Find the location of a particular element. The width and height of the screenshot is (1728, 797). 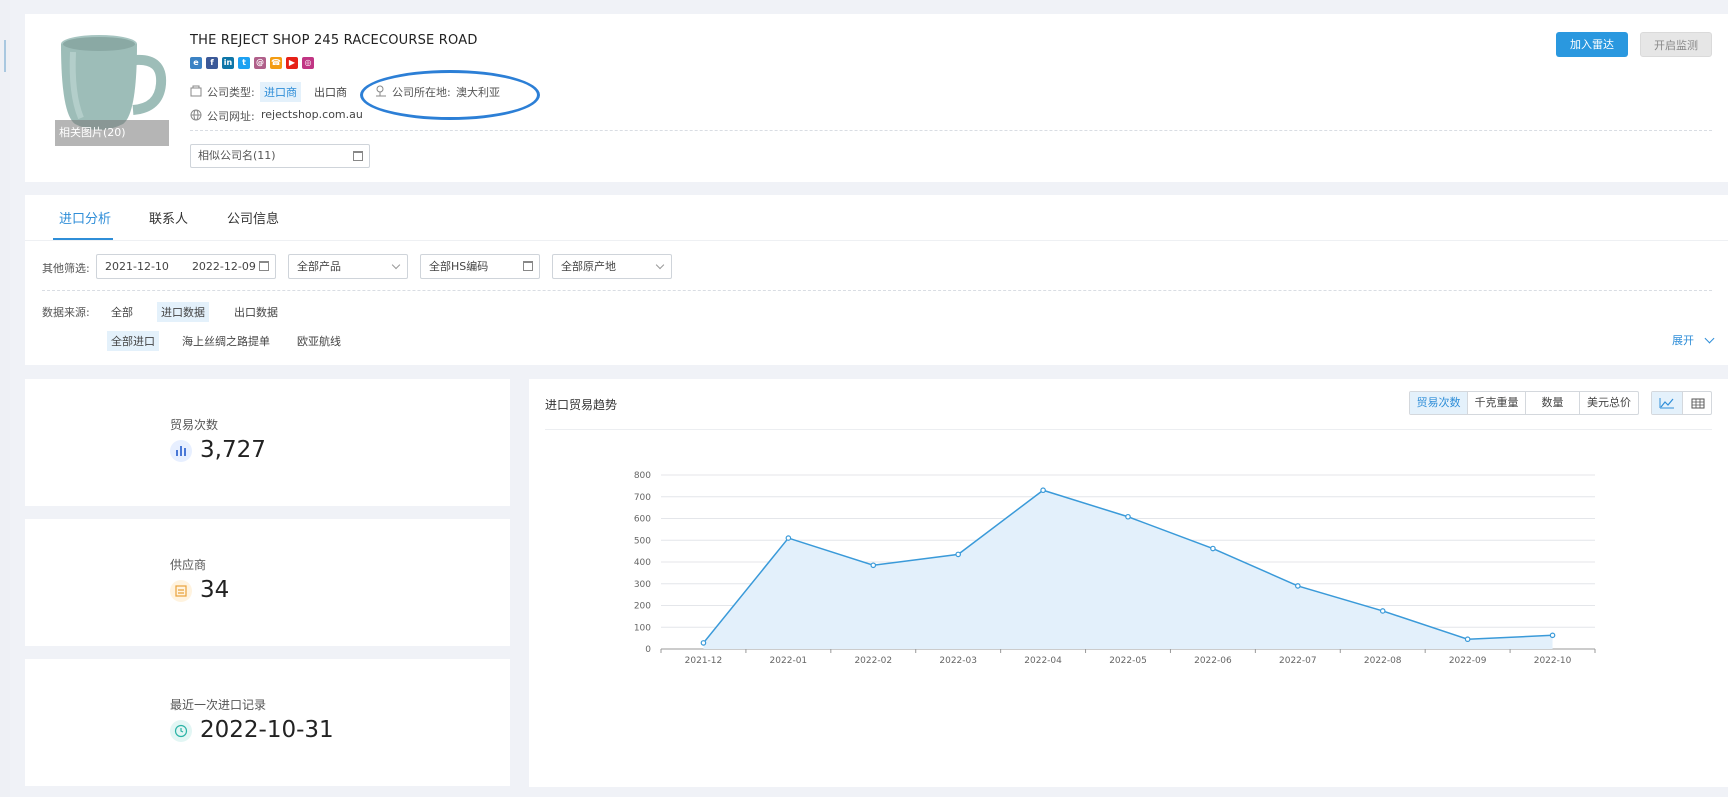

type-tag-exporter: 出口商 is located at coordinates (330, 92).